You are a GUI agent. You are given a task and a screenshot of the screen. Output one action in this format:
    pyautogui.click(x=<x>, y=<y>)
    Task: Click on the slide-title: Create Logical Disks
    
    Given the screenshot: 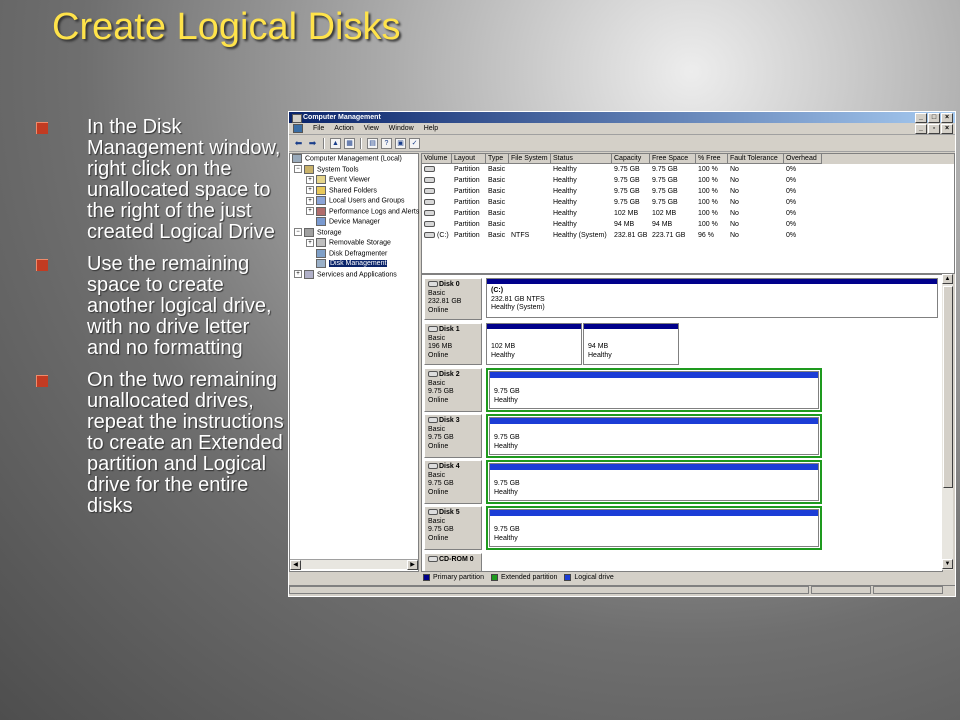 What is the action you would take?
    pyautogui.click(x=226, y=27)
    